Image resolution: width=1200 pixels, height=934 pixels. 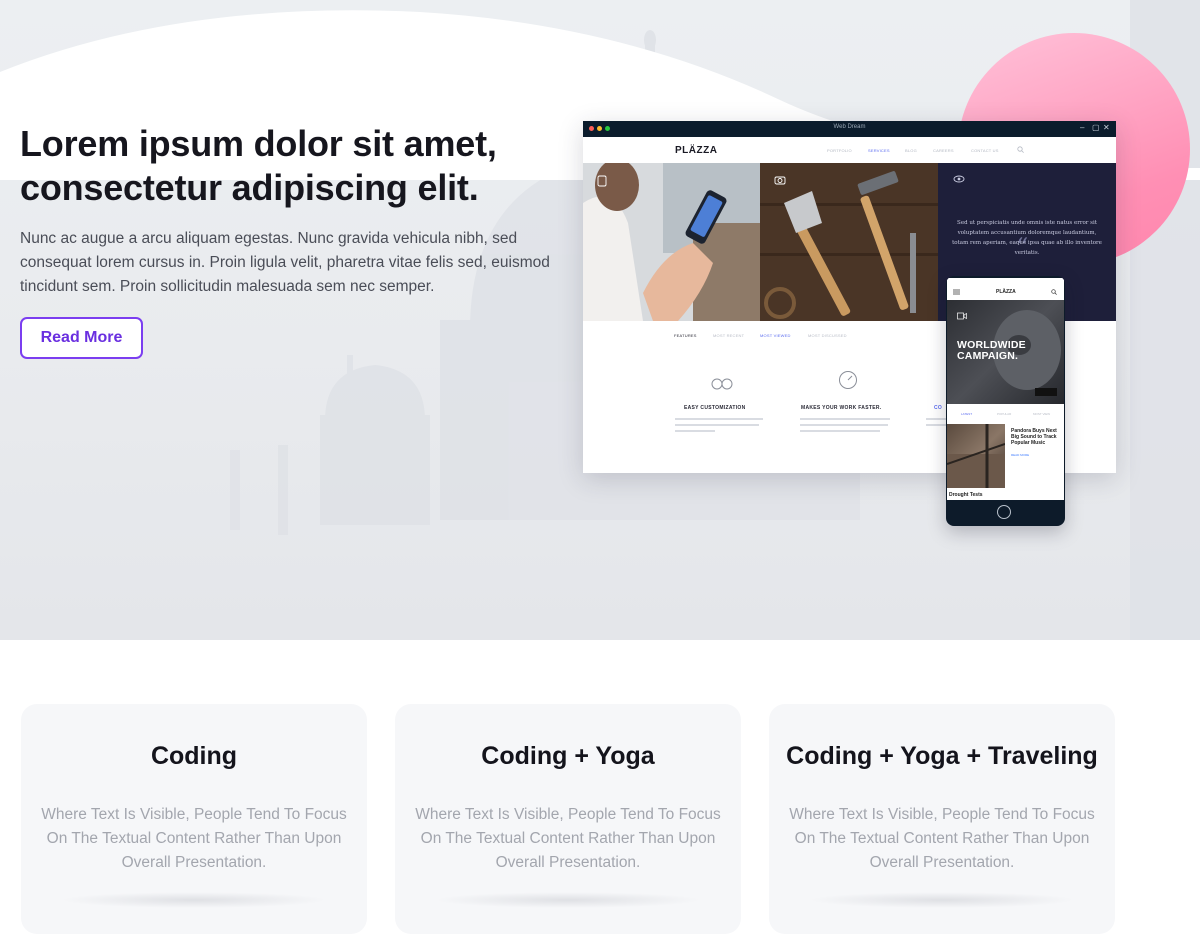 I want to click on mockup-feature-title: MAKES YOUR WORK FASTER., so click(x=841, y=408).